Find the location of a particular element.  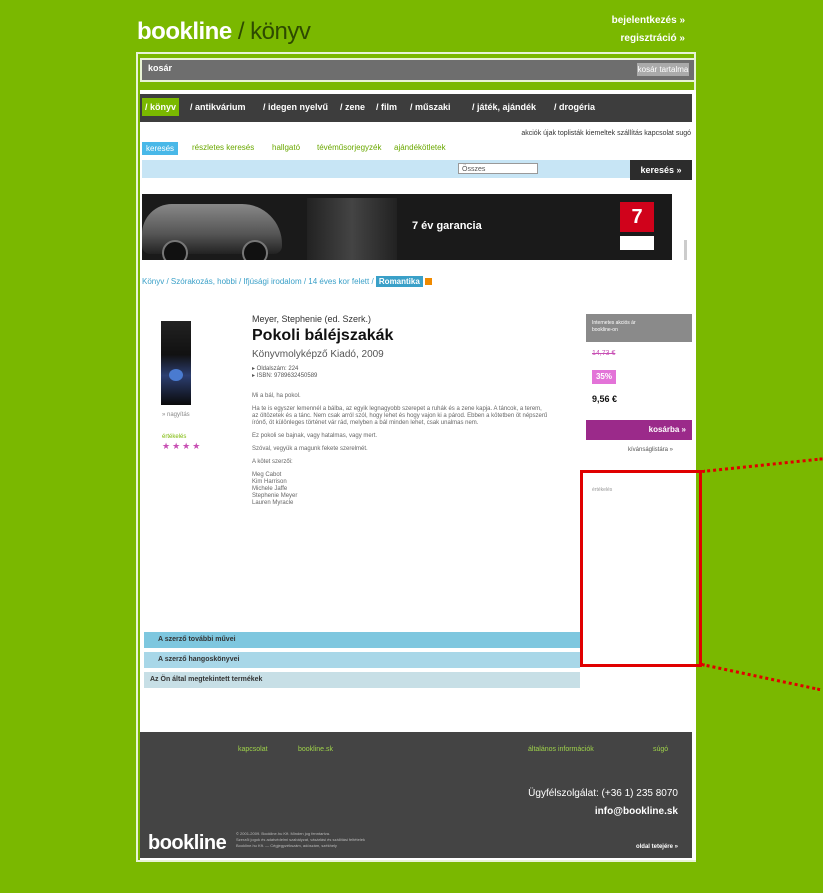

nav-item-zene: / zene is located at coordinates (352, 107).